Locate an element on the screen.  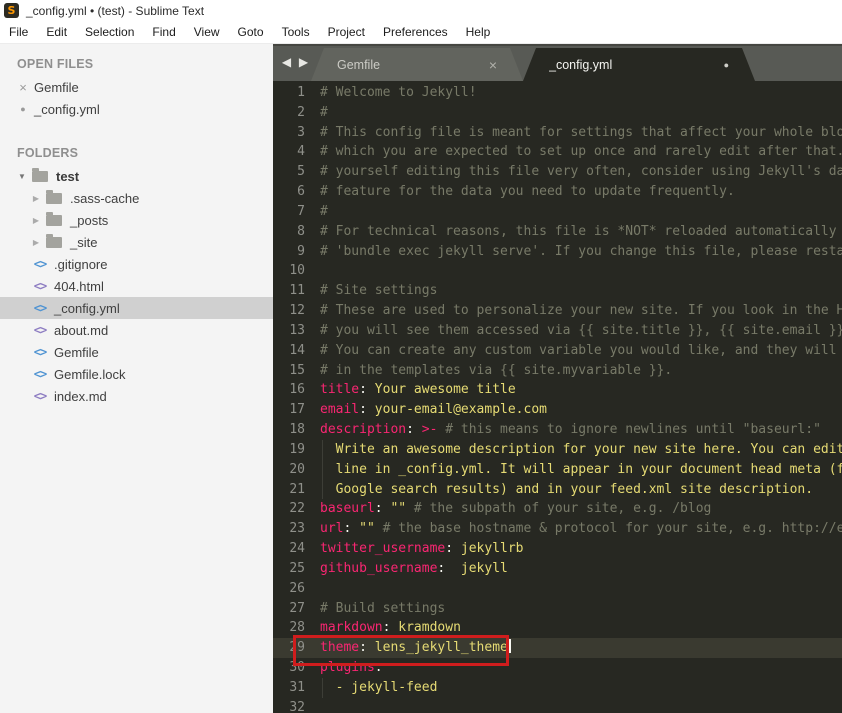
key-token: plugins is located at coordinates (347, 668).